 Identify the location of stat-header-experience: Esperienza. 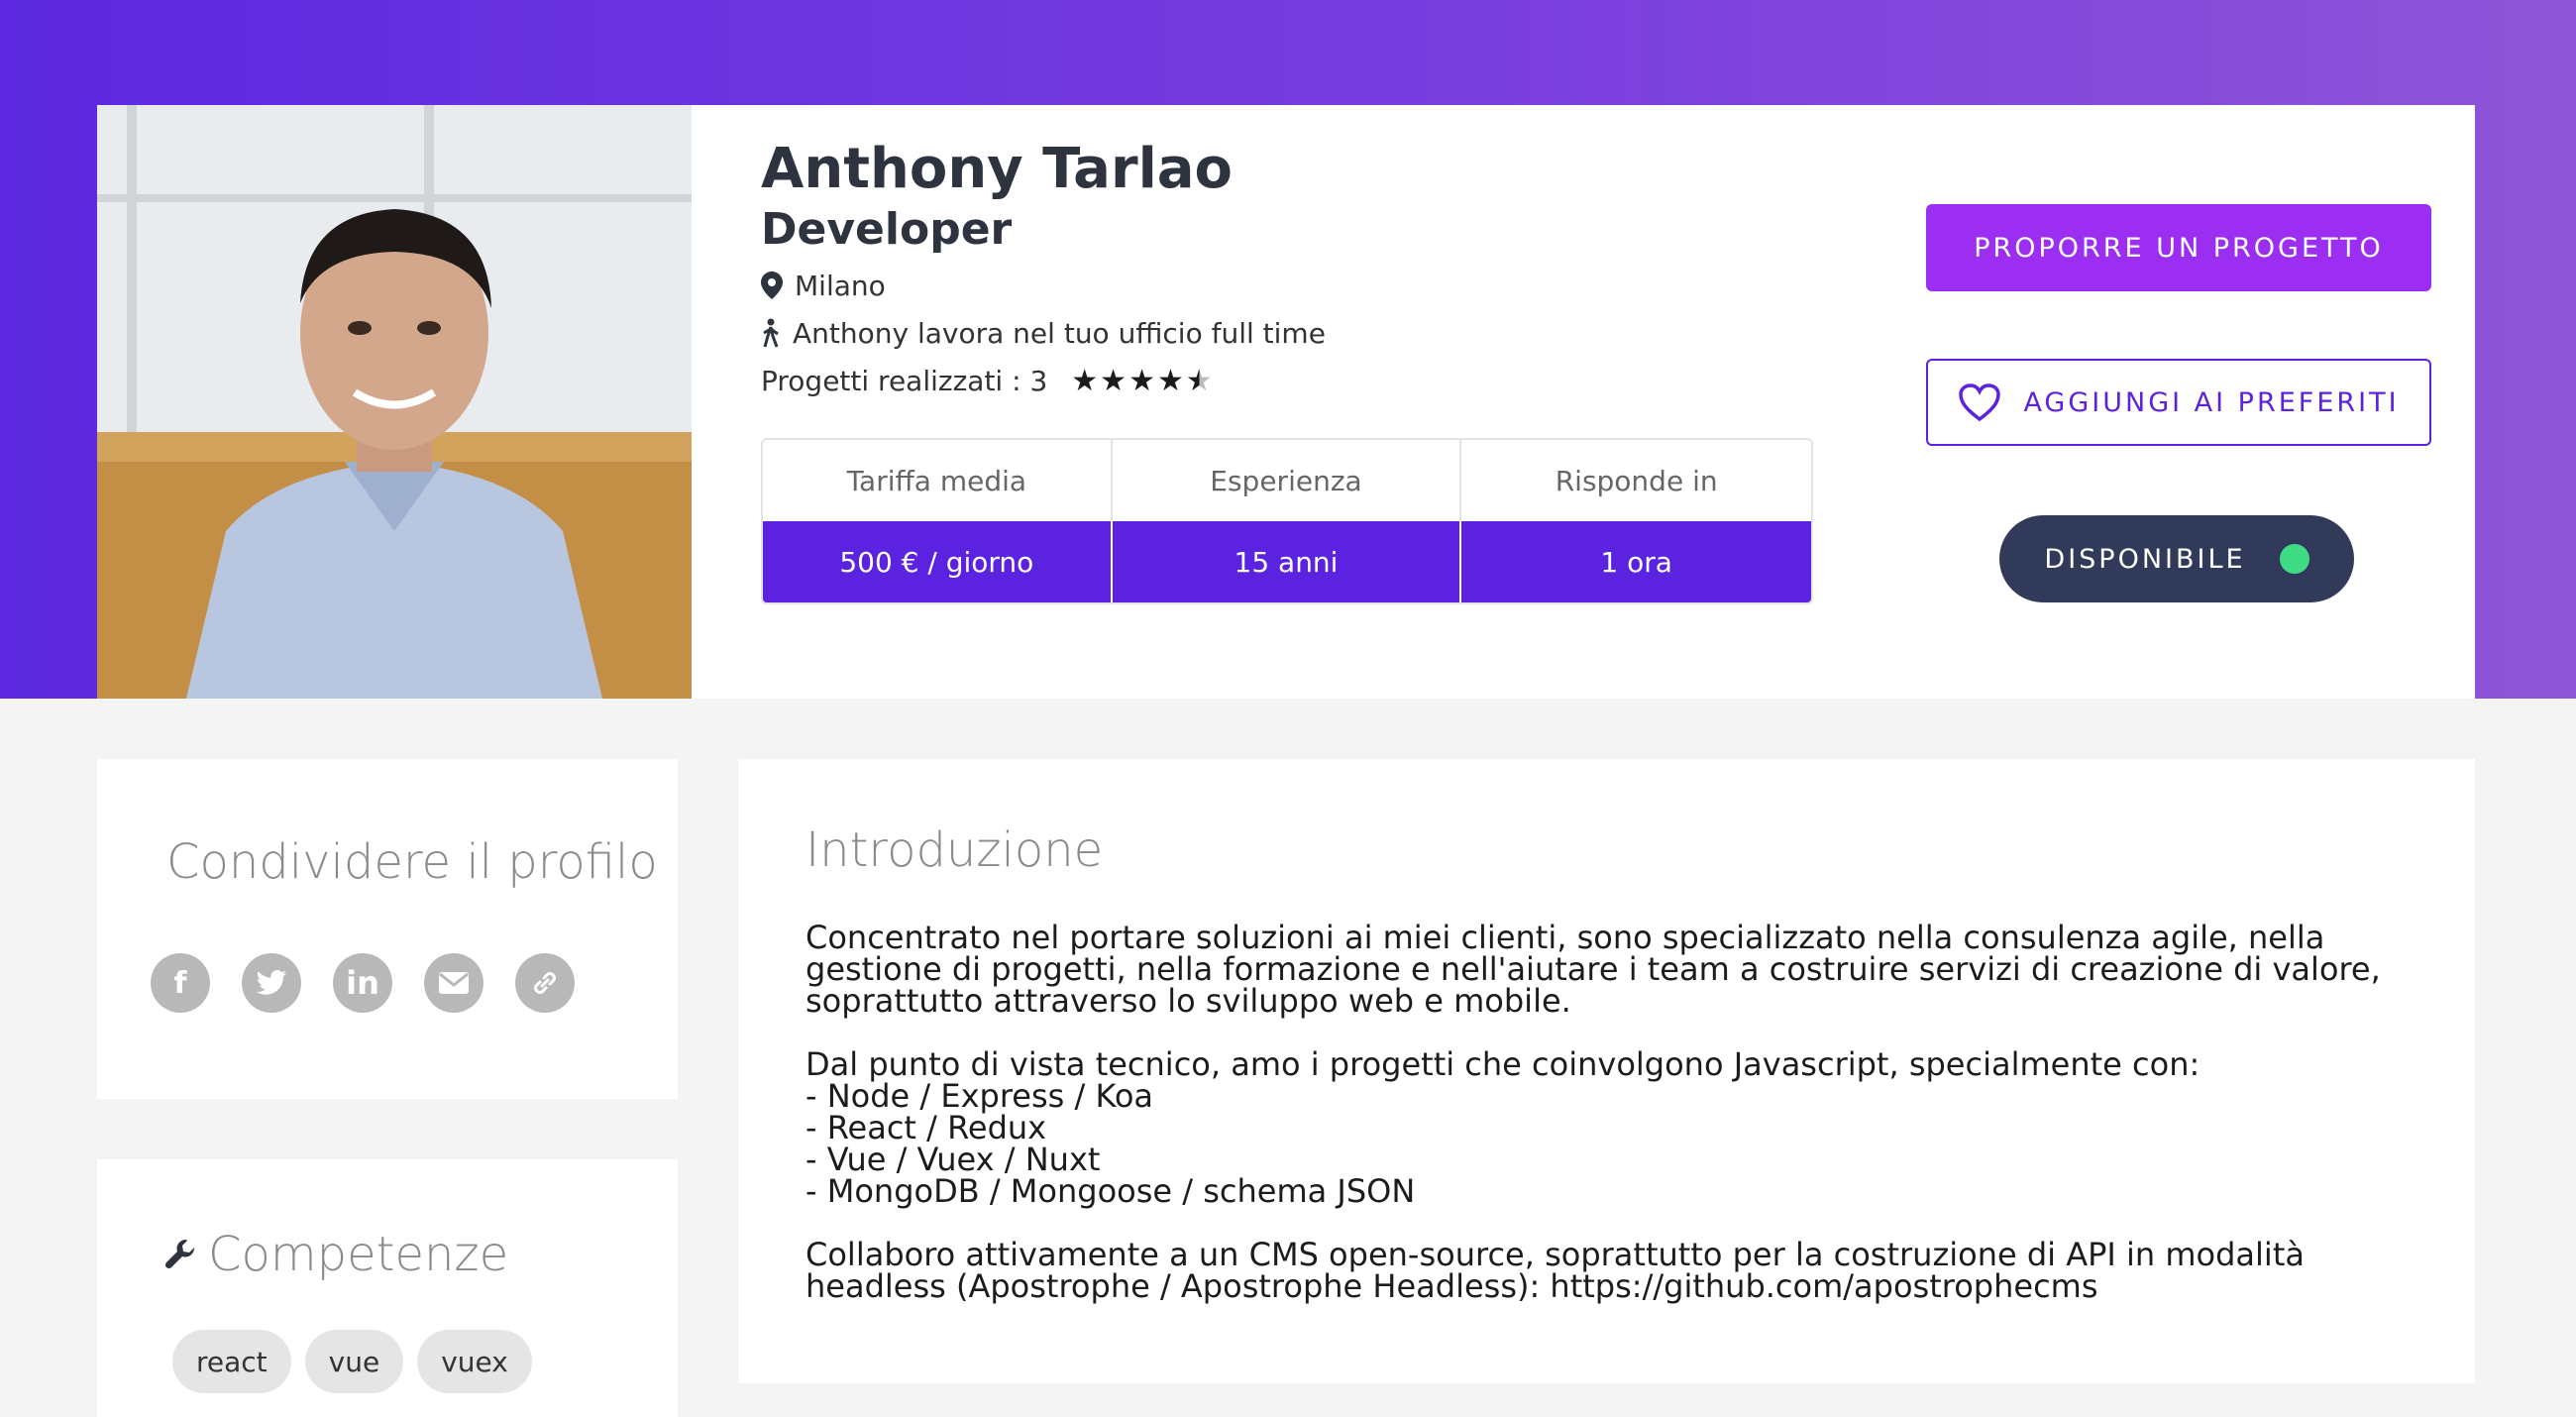
(1287, 480).